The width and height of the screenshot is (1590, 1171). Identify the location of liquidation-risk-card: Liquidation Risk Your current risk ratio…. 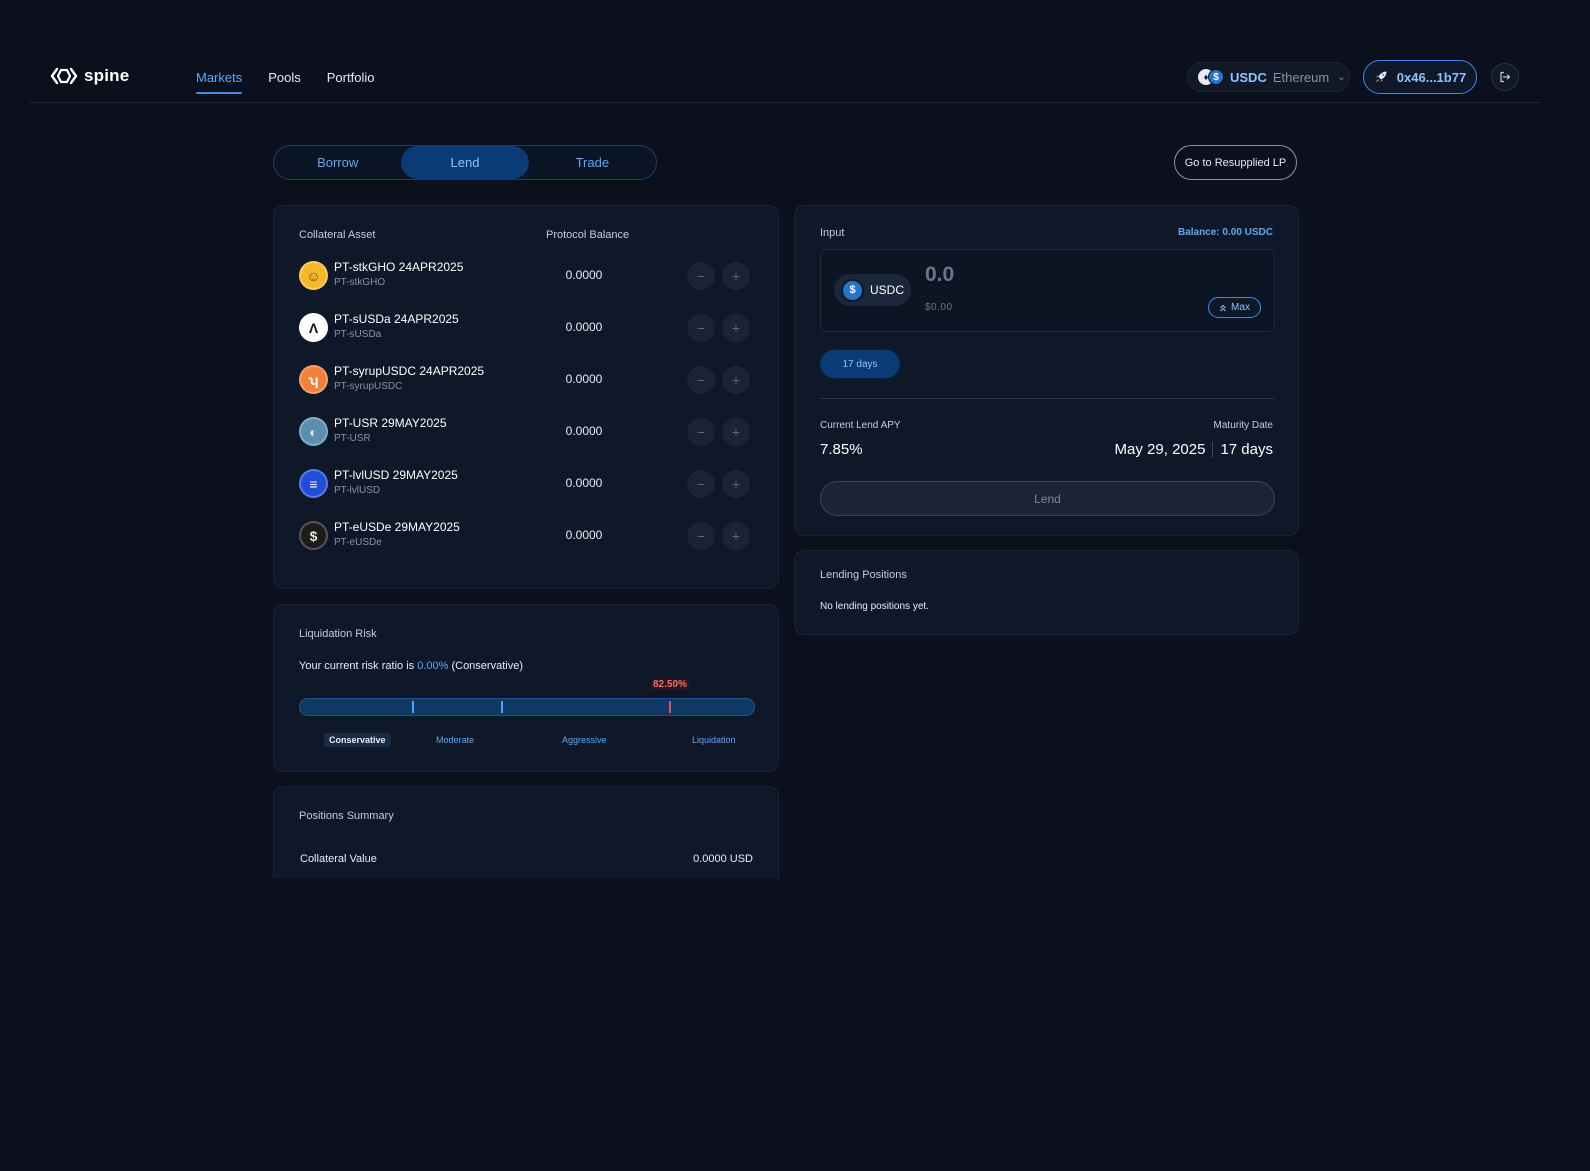
(526, 688).